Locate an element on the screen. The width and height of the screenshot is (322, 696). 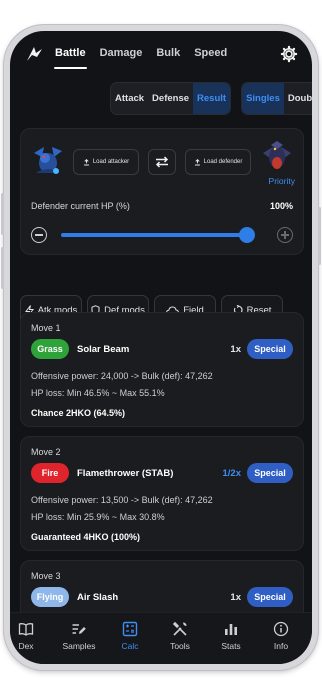
type-badge-flying: Flying is located at coordinates (50, 597).